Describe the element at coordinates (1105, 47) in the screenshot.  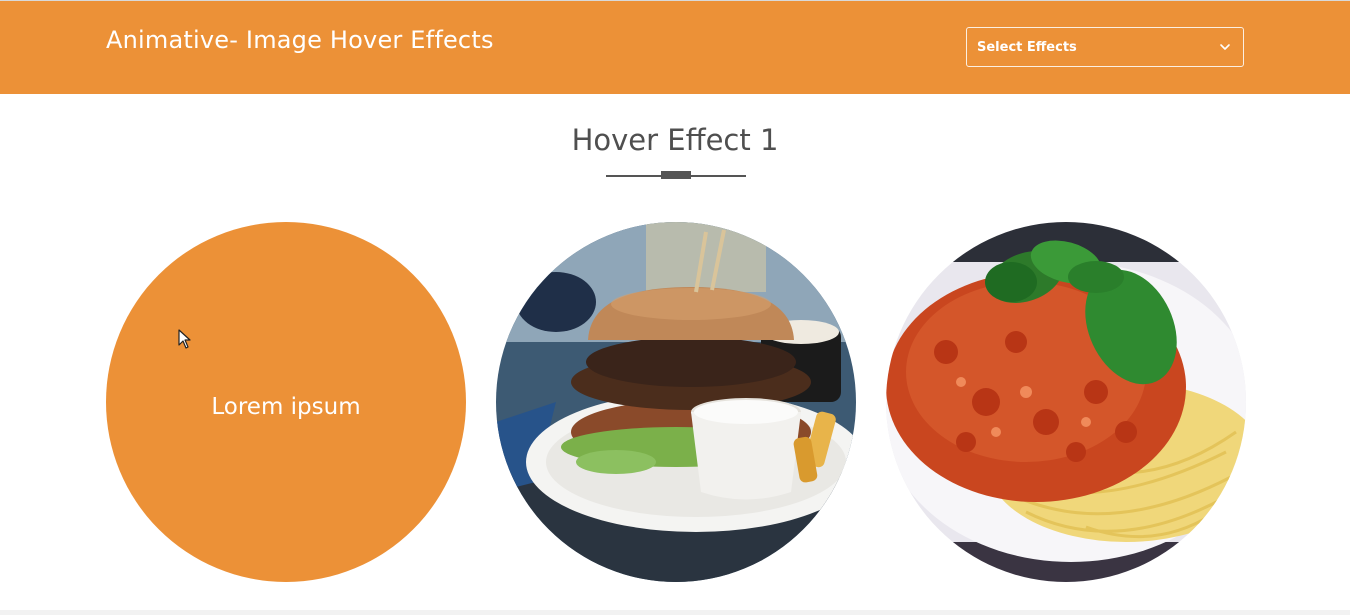
I see `effects-select: Select Effects` at that location.